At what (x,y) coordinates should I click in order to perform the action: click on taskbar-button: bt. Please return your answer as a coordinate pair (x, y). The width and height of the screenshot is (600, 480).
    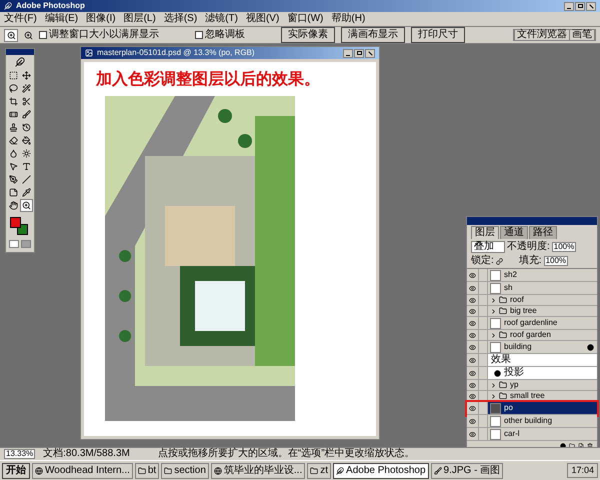
    Looking at the image, I should click on (147, 470).